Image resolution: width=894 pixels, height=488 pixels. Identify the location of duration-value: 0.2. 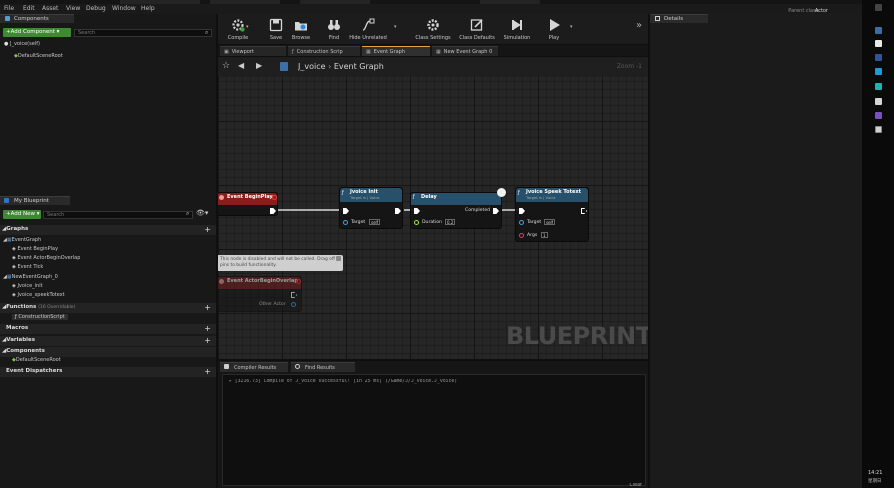
(450, 222).